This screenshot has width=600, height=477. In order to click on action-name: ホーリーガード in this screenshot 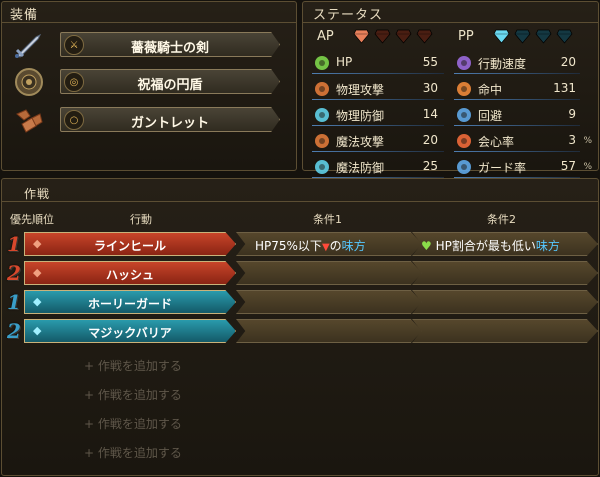, I will do `click(129, 304)`.